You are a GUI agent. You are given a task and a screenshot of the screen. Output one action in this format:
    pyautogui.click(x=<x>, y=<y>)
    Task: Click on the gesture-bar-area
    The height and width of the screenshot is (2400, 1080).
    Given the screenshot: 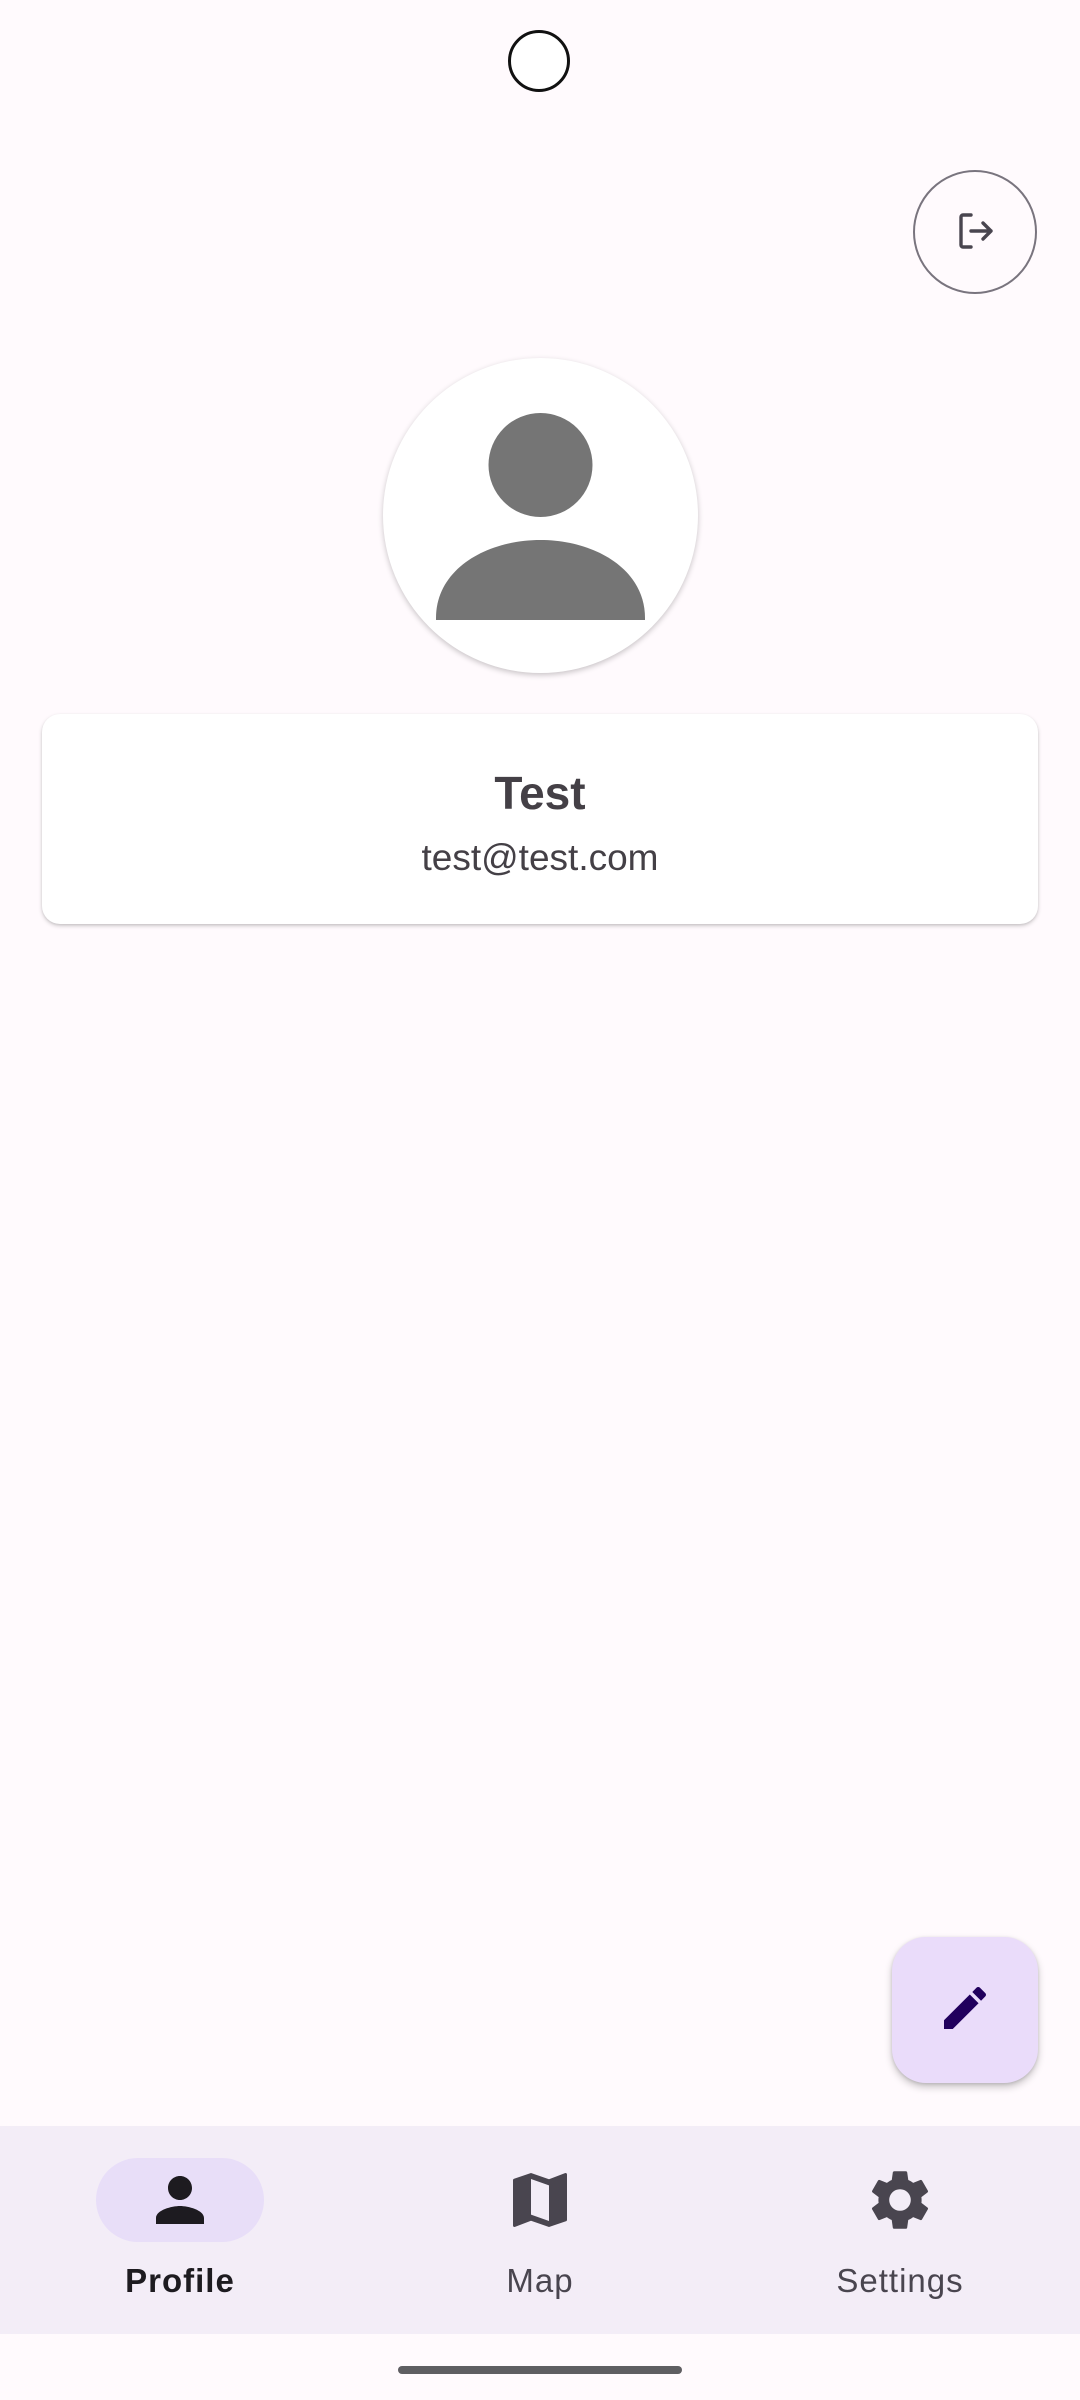 What is the action you would take?
    pyautogui.click(x=540, y=2367)
    